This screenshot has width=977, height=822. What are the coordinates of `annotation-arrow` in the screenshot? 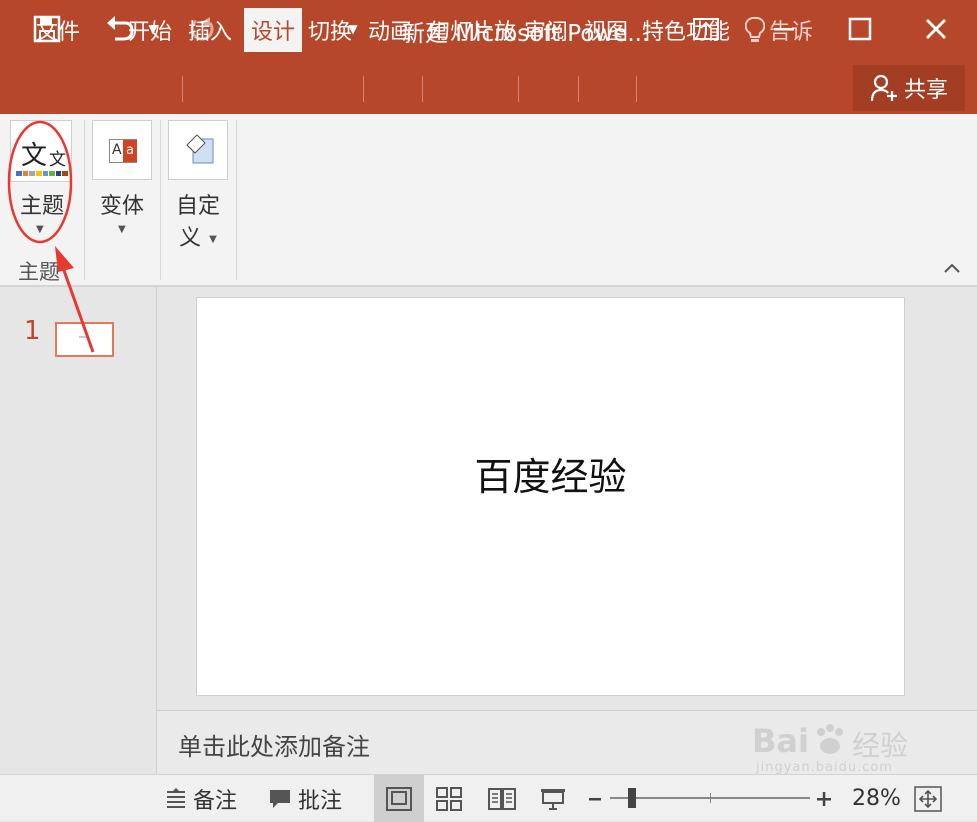 It's located at (77, 307).